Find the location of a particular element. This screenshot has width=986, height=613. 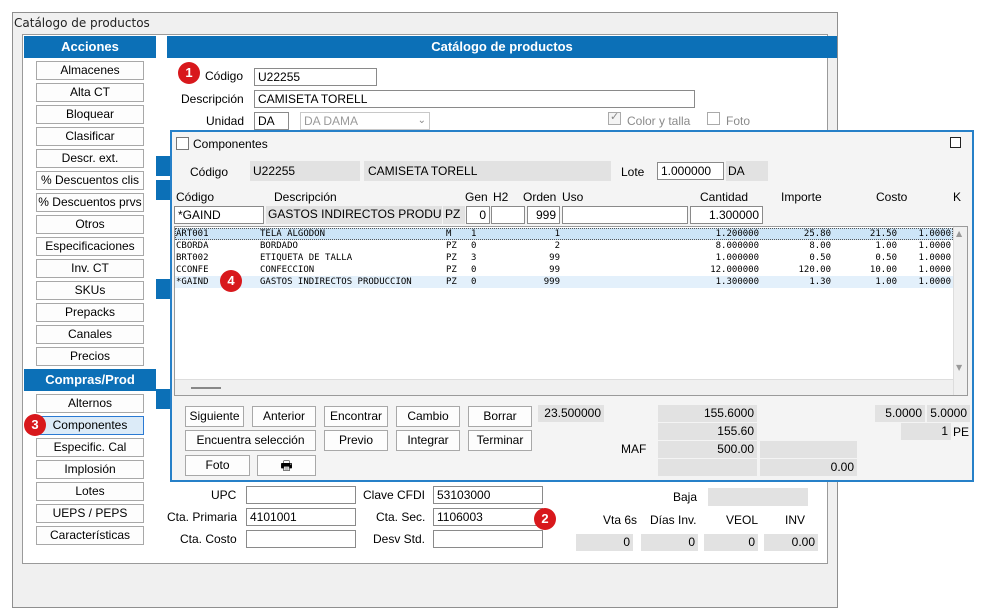

col-costo: Costo is located at coordinates (892, 197).